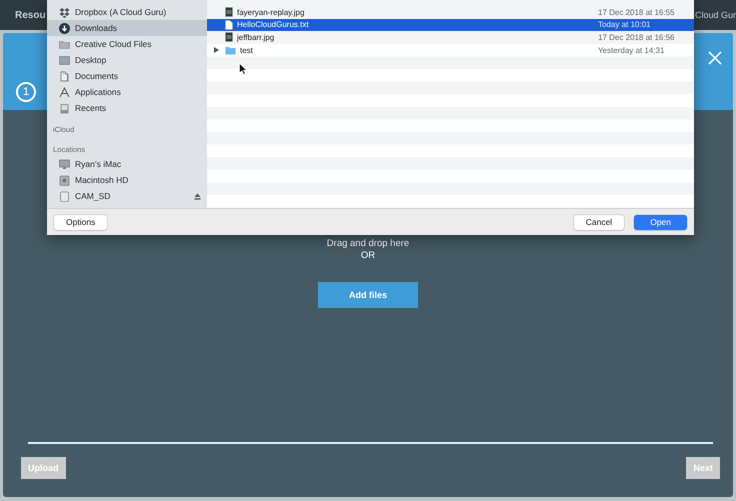 The image size is (736, 501). What do you see at coordinates (64, 108) in the screenshot?
I see `recents-icon` at bounding box center [64, 108].